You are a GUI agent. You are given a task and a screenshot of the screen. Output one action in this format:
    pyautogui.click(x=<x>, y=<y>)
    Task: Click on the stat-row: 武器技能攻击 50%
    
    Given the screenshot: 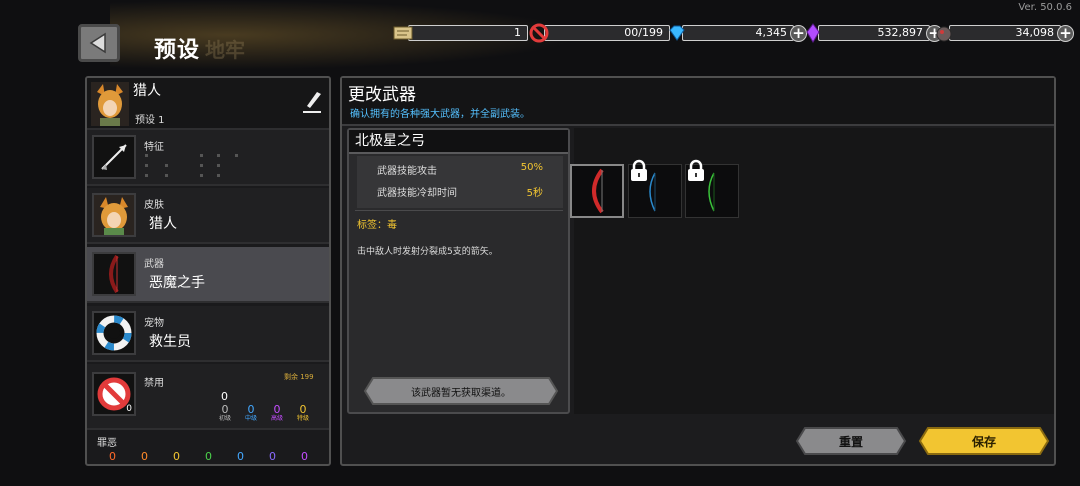 What is the action you would take?
    pyautogui.click(x=460, y=169)
    